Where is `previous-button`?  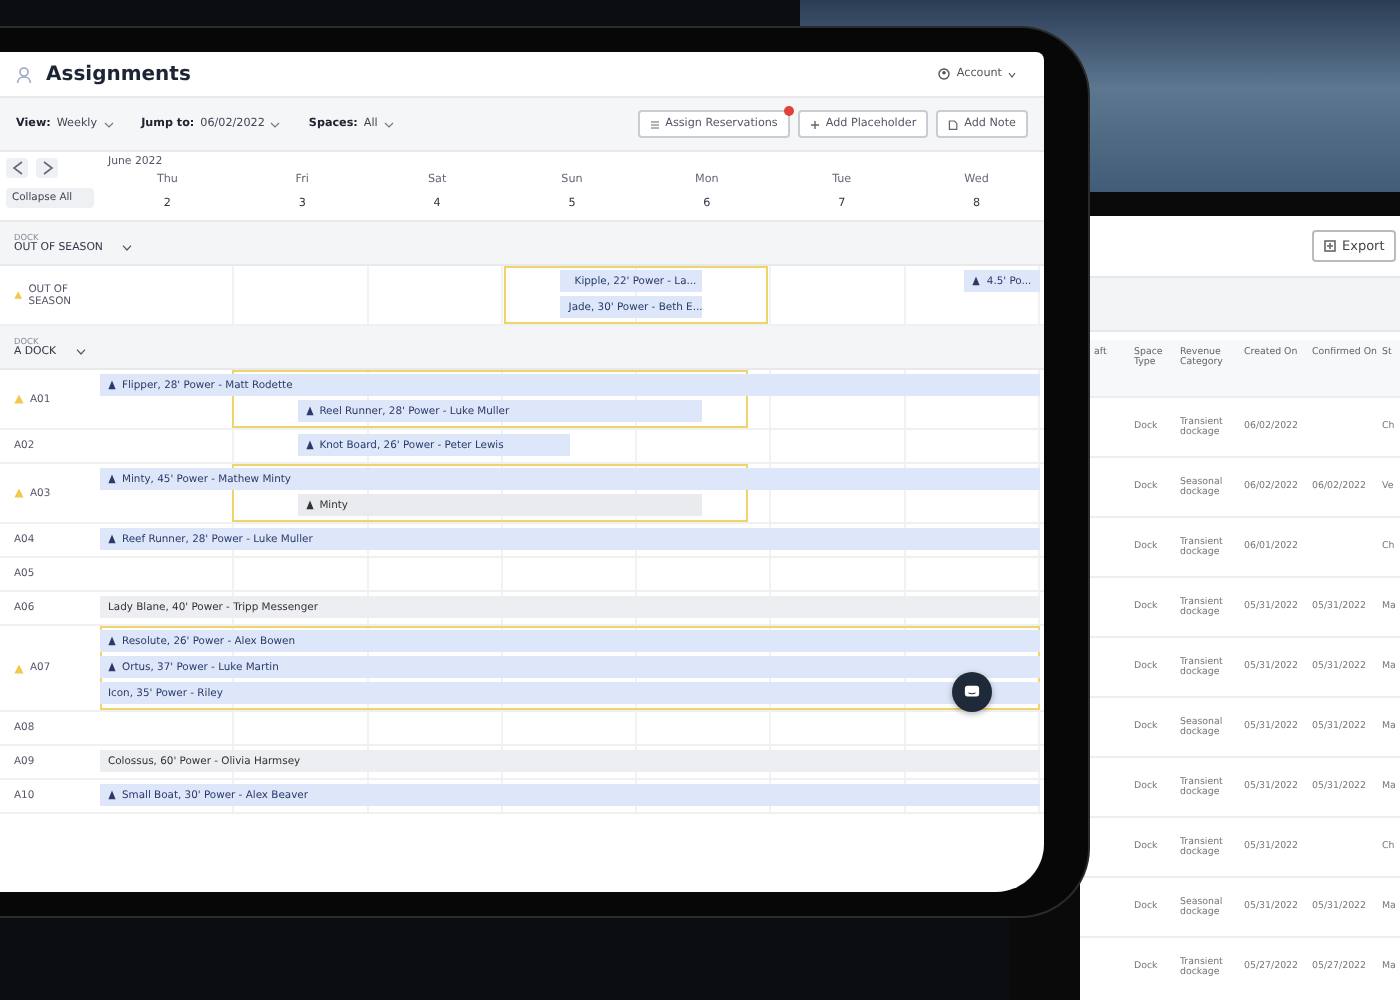
previous-button is located at coordinates (17, 168).